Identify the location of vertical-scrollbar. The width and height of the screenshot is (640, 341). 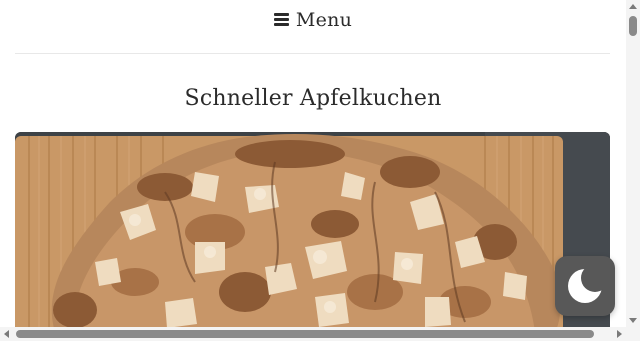
(633, 163).